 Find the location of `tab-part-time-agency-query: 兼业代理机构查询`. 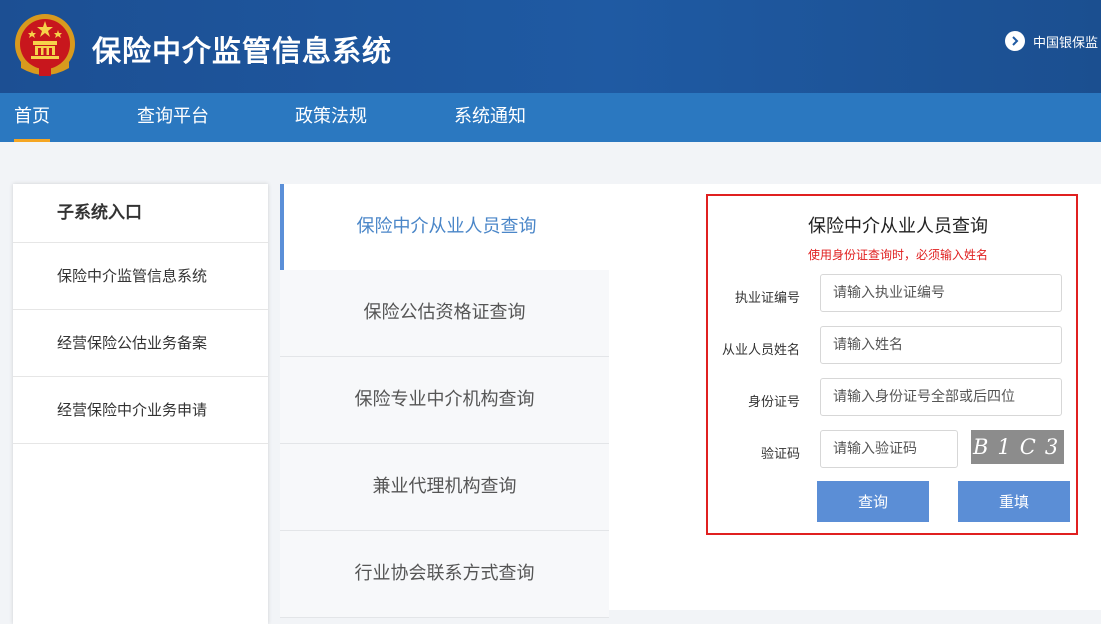

tab-part-time-agency-query: 兼业代理机构查询 is located at coordinates (444, 487).